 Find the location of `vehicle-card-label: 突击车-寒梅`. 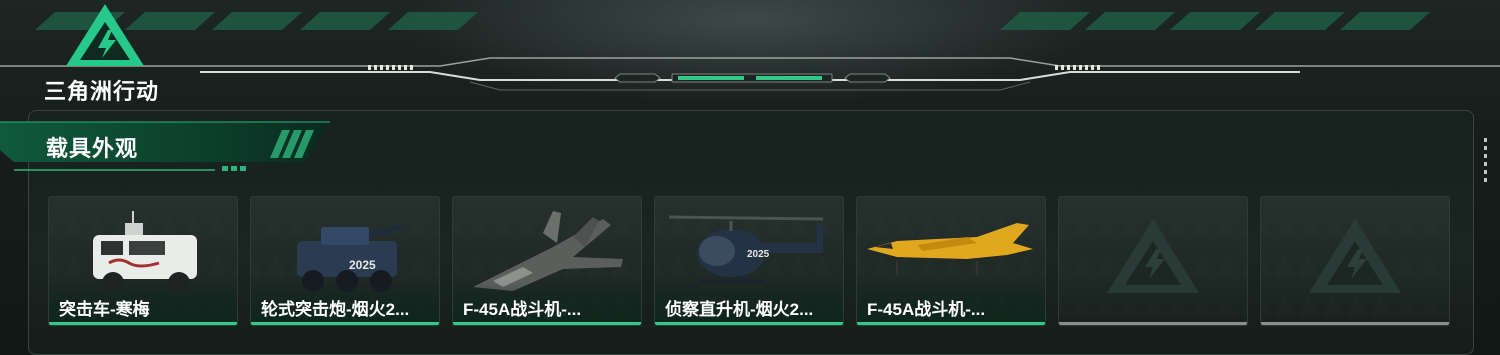

vehicle-card-label: 突击车-寒梅 is located at coordinates (104, 309).